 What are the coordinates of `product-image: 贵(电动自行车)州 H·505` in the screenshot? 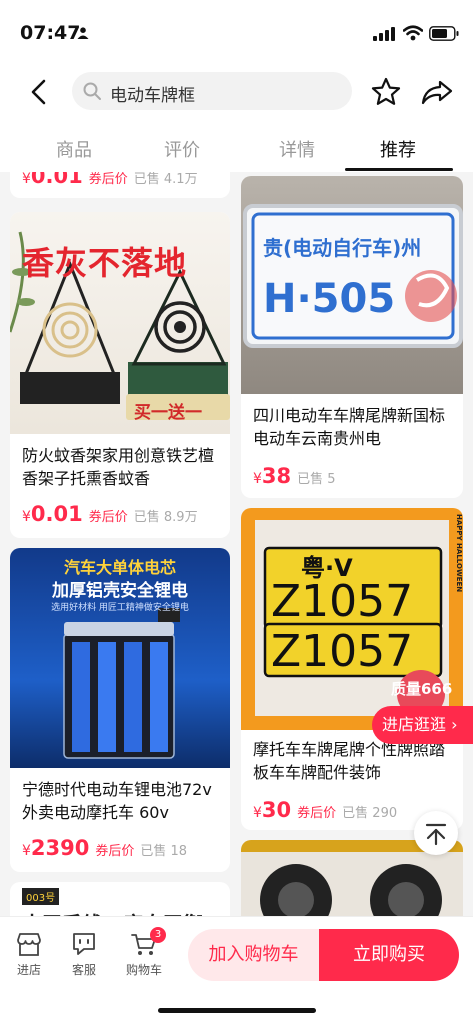 It's located at (352, 285).